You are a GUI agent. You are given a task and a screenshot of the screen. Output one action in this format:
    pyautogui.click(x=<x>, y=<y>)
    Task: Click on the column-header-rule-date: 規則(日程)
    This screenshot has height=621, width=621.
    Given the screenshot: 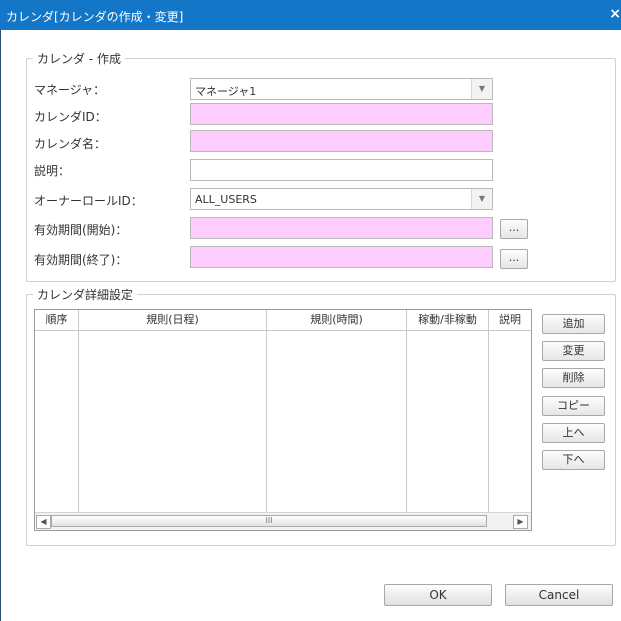 What is the action you would take?
    pyautogui.click(x=173, y=320)
    